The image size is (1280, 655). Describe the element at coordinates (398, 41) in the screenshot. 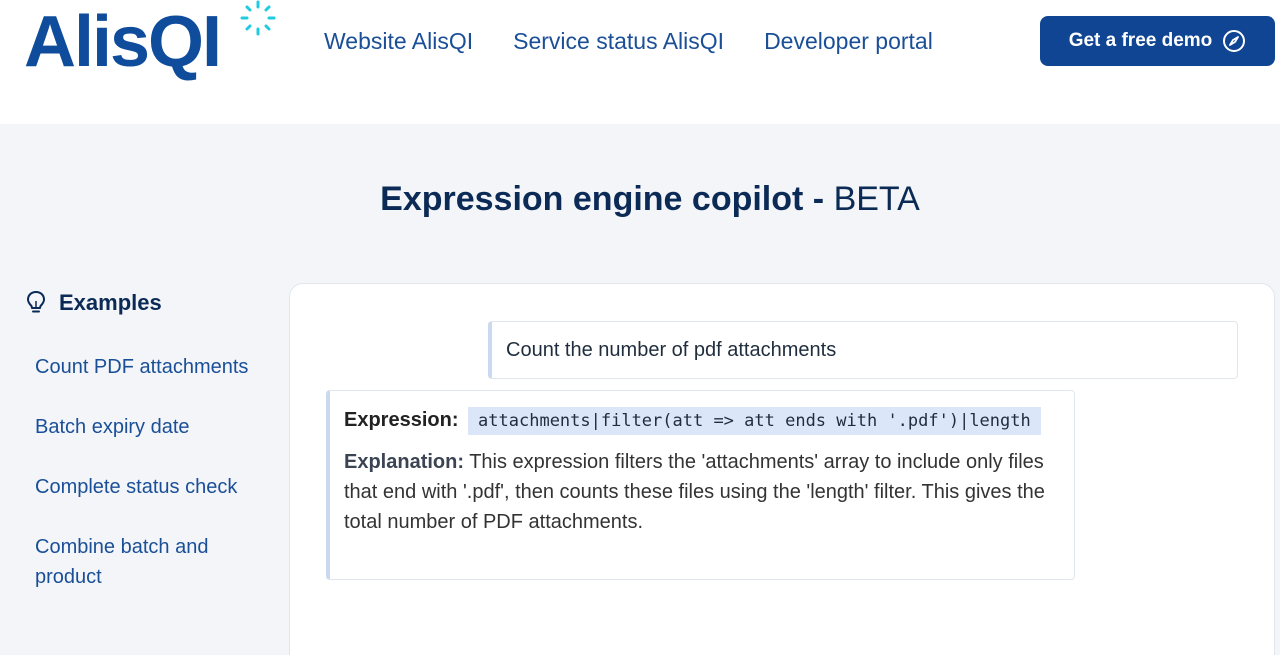

I see `nav-website-link: Website AlisQI` at that location.